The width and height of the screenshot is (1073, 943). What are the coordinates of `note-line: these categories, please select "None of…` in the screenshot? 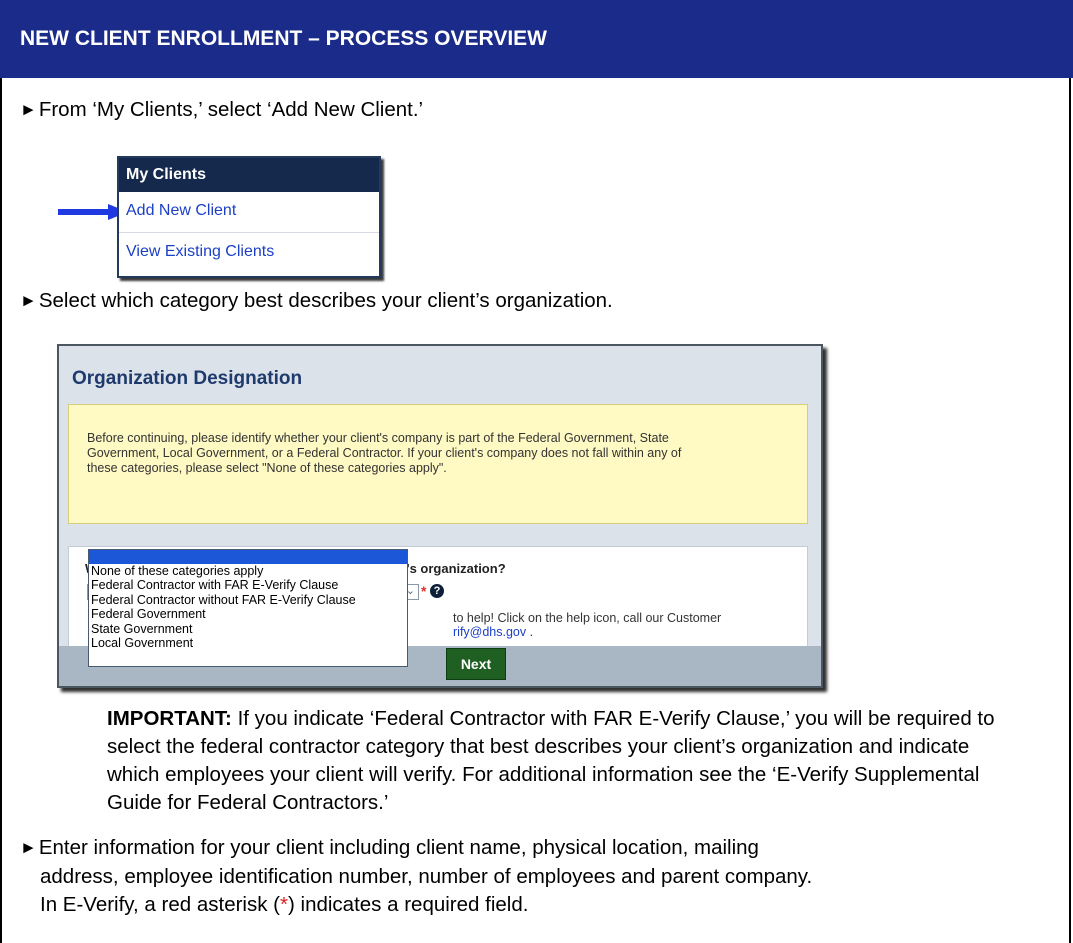 It's located at (267, 468).